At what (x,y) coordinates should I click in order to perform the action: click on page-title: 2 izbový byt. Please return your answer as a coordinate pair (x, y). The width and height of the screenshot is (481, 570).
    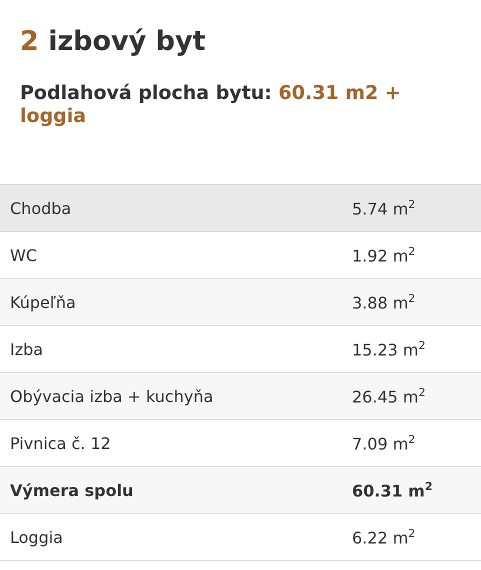
    Looking at the image, I should click on (113, 42).